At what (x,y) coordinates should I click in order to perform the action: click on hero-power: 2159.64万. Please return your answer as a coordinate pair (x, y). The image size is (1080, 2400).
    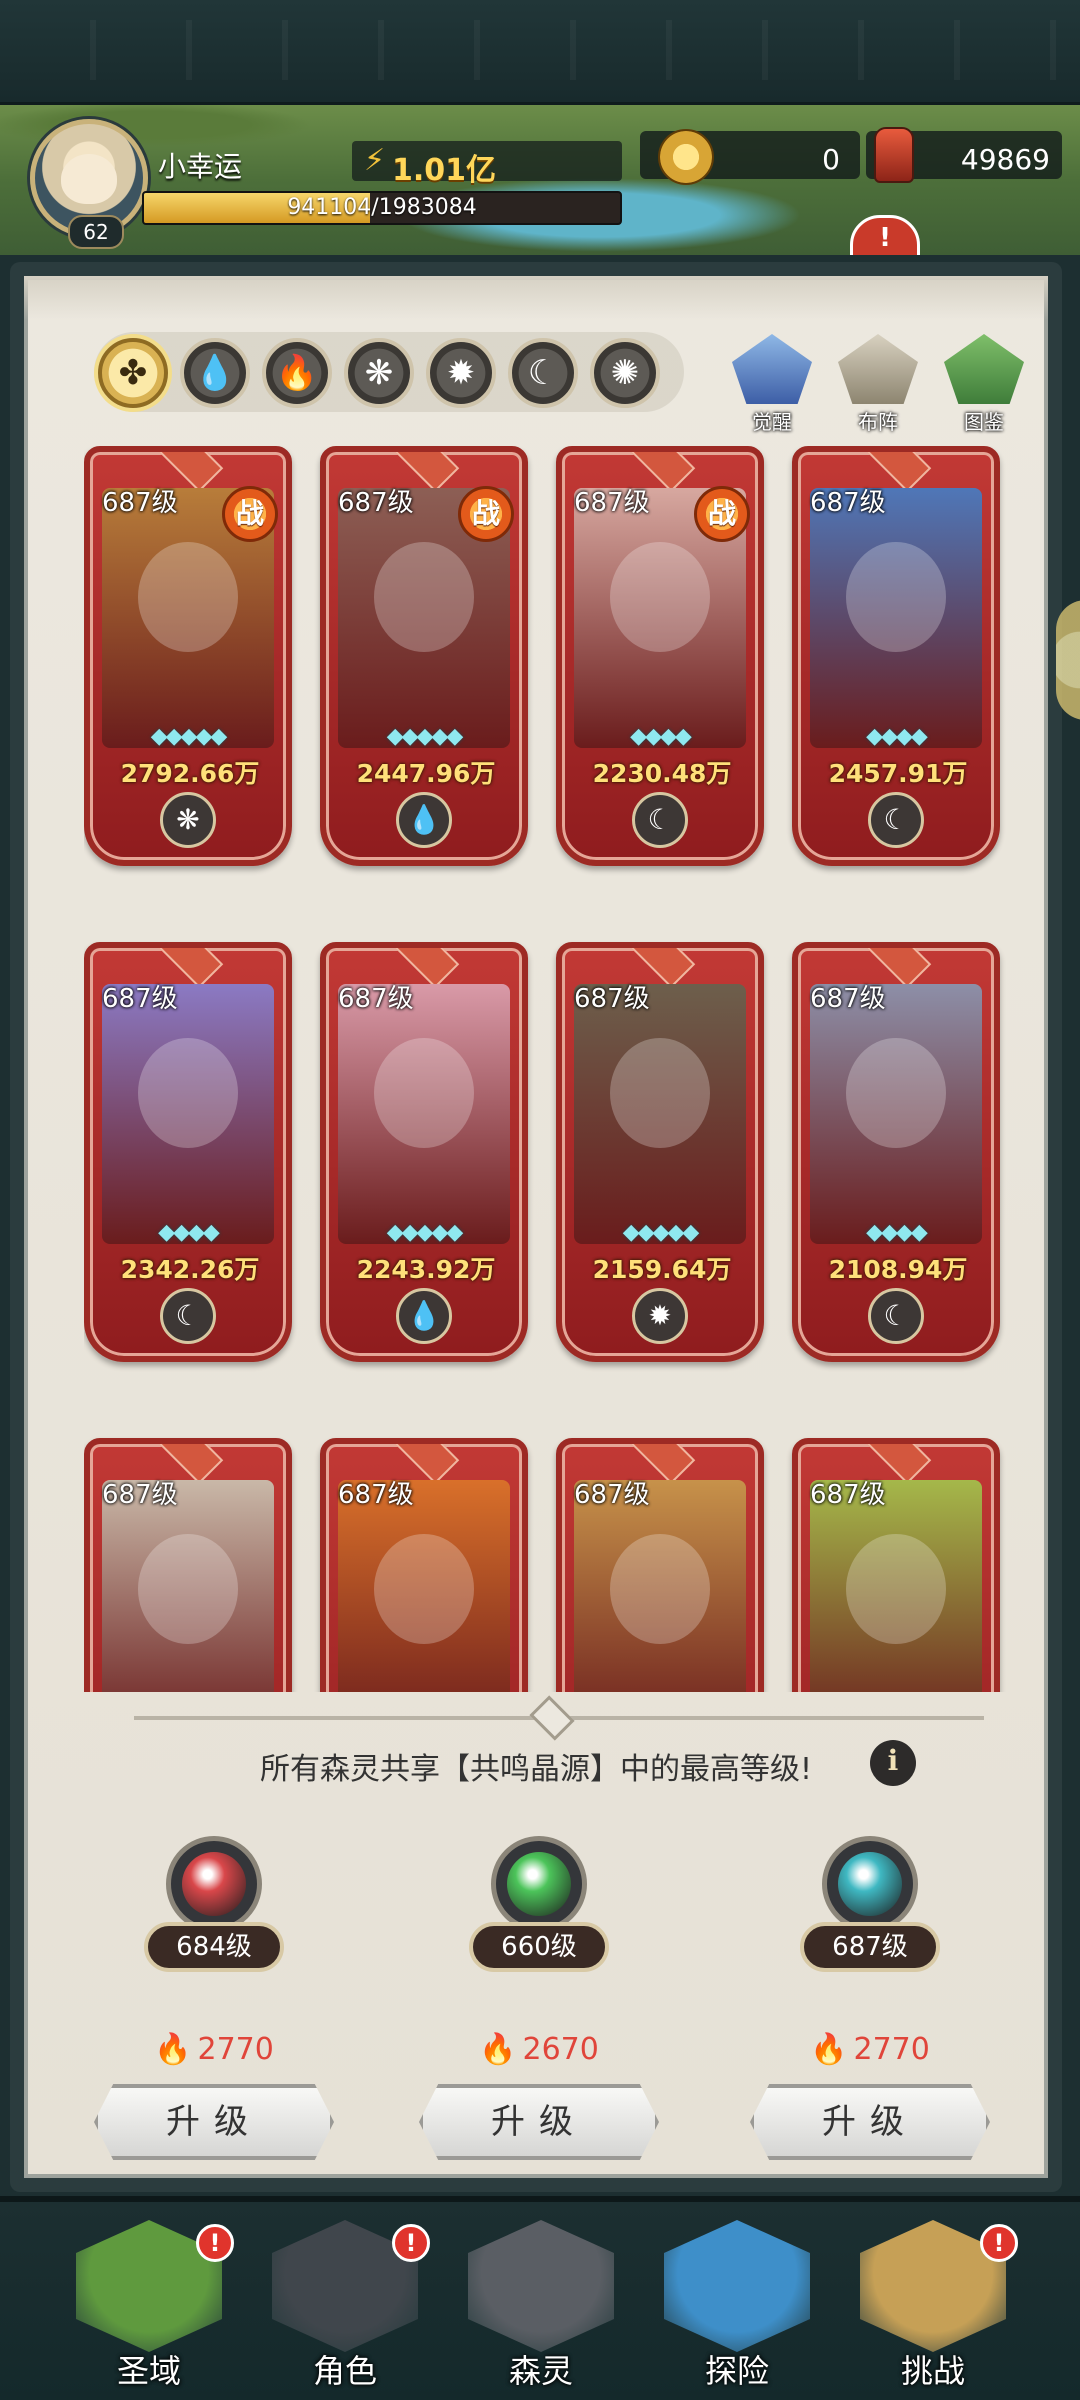
    Looking at the image, I should click on (662, 1269).